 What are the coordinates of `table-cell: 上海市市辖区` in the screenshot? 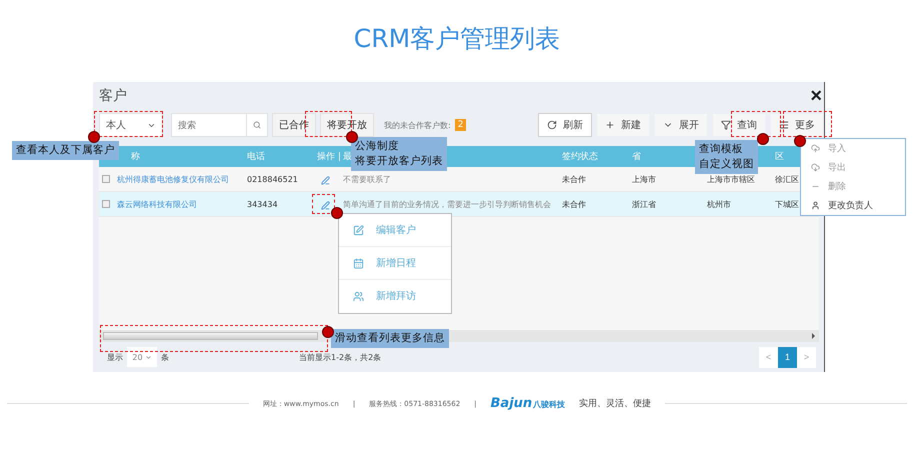 It's located at (731, 179).